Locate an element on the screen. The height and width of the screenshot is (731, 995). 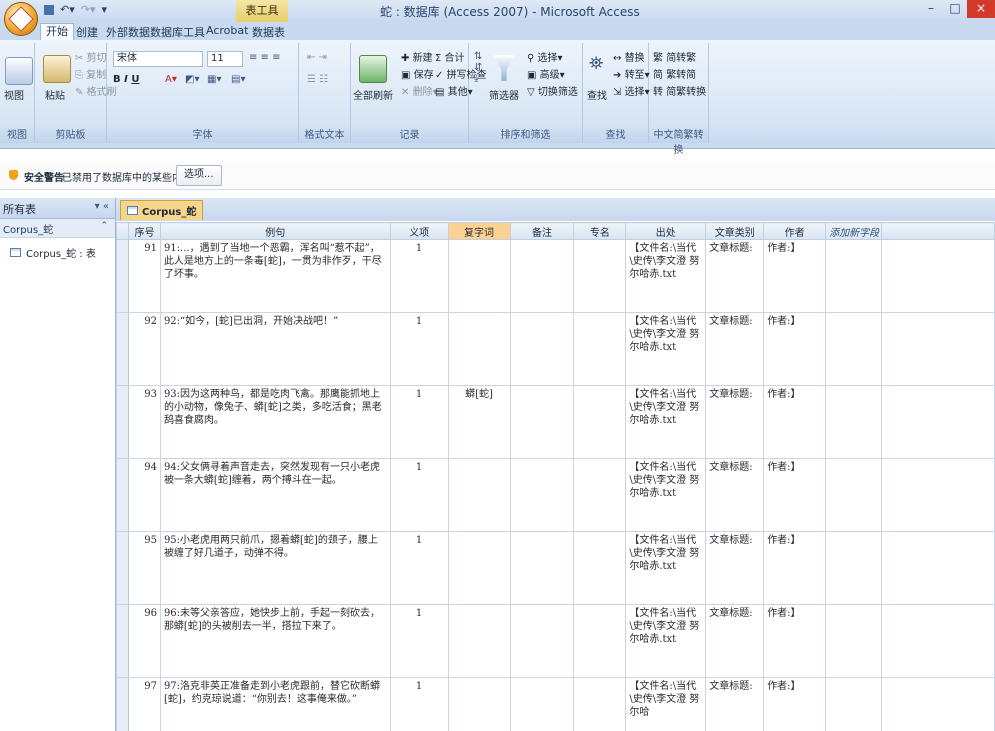
cell-id: 93 is located at coordinates (144, 422).